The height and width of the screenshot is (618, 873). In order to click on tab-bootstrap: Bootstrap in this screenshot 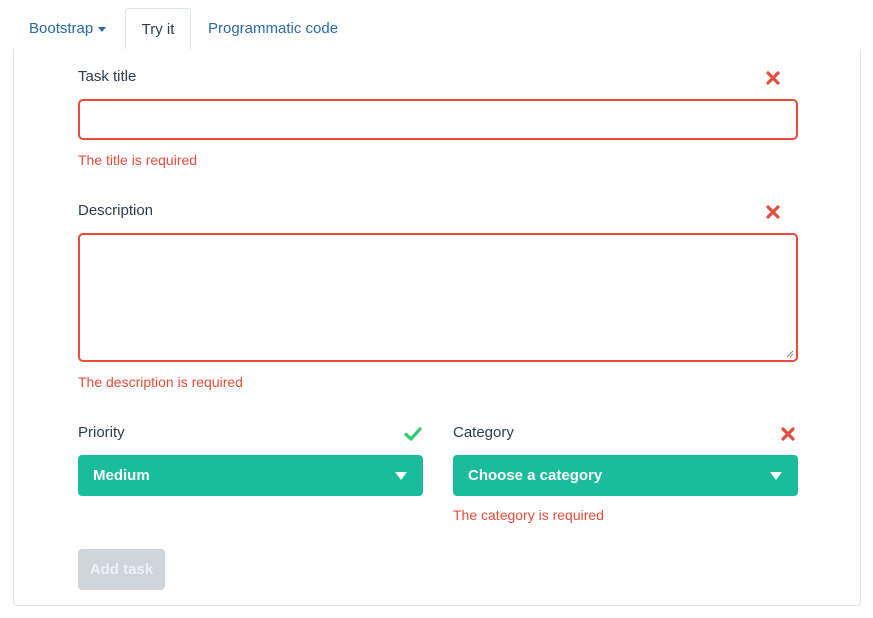, I will do `click(68, 29)`.